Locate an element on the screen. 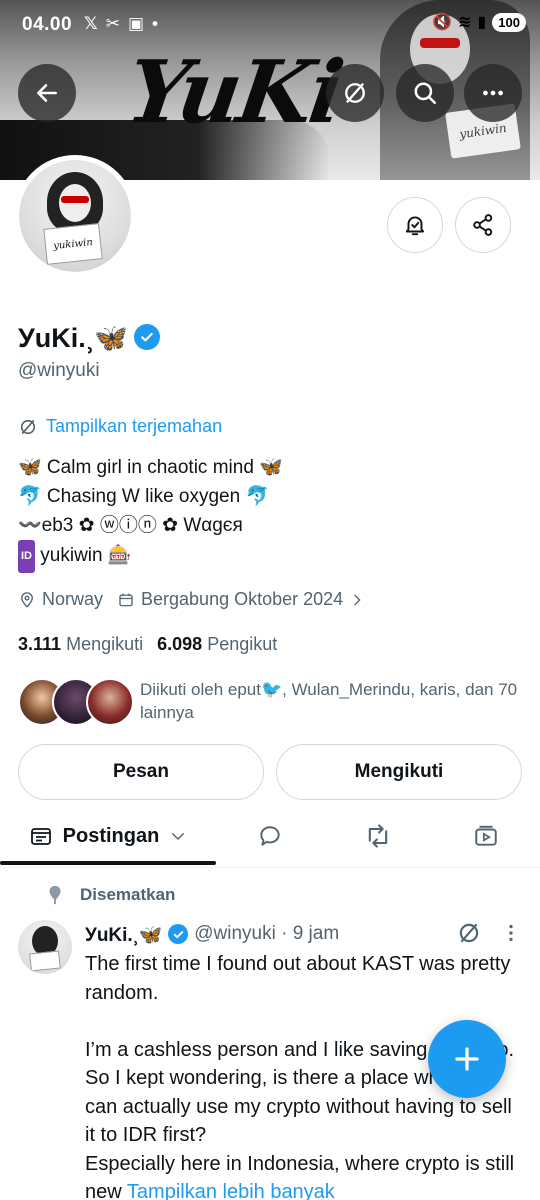 The height and width of the screenshot is (1200, 540). share-button is located at coordinates (483, 225).